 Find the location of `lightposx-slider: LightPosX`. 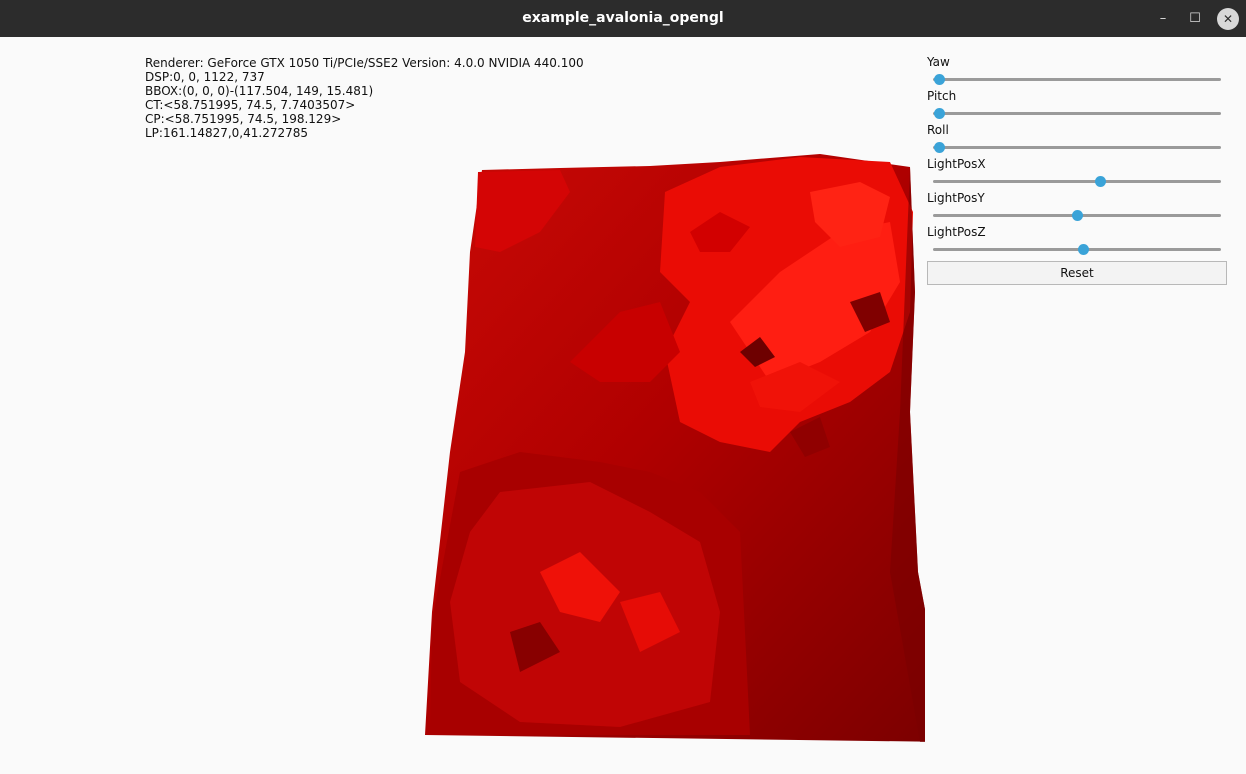

lightposx-slider: LightPosX is located at coordinates (1077, 174).